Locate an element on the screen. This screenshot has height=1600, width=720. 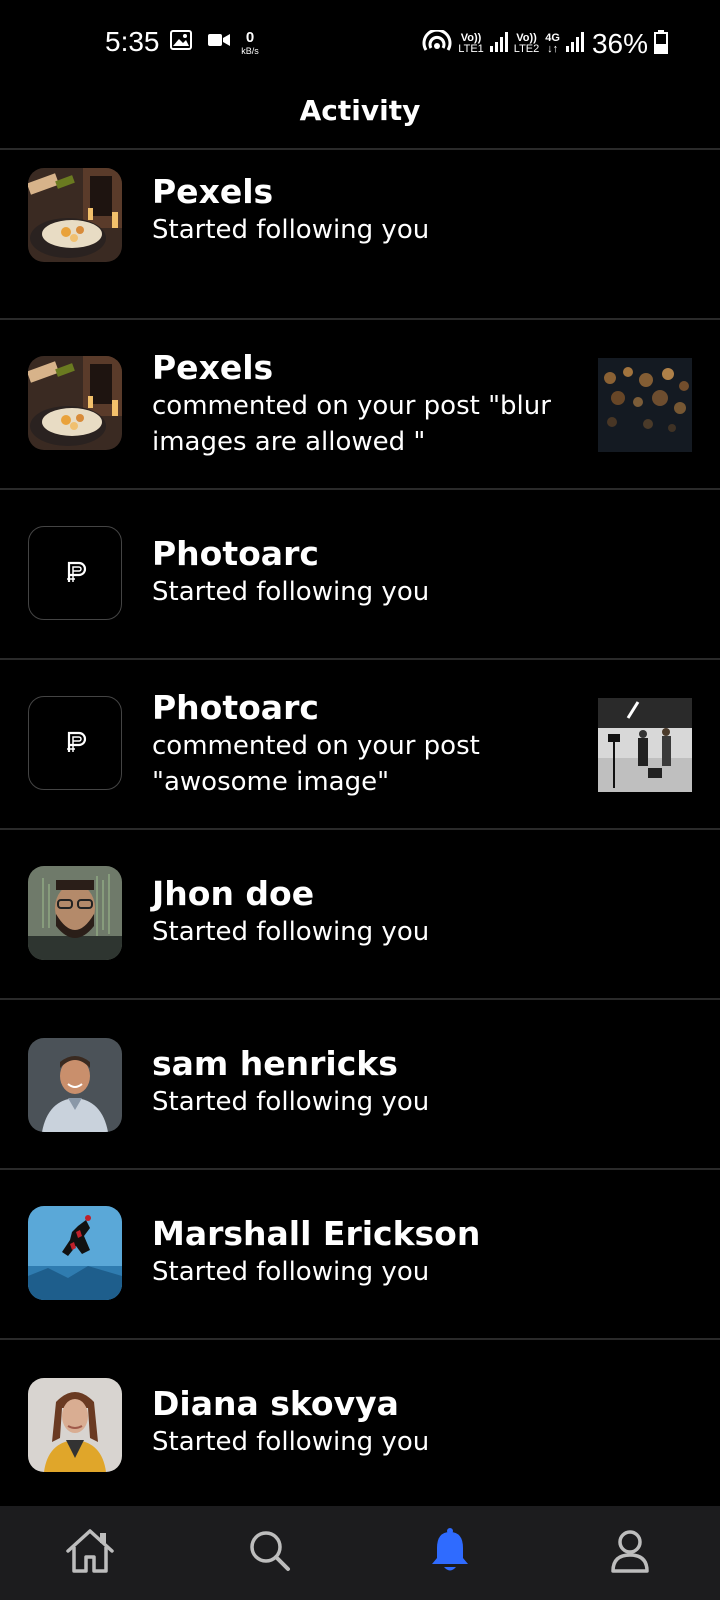
status-time: 5:35 is located at coordinates (132, 41).